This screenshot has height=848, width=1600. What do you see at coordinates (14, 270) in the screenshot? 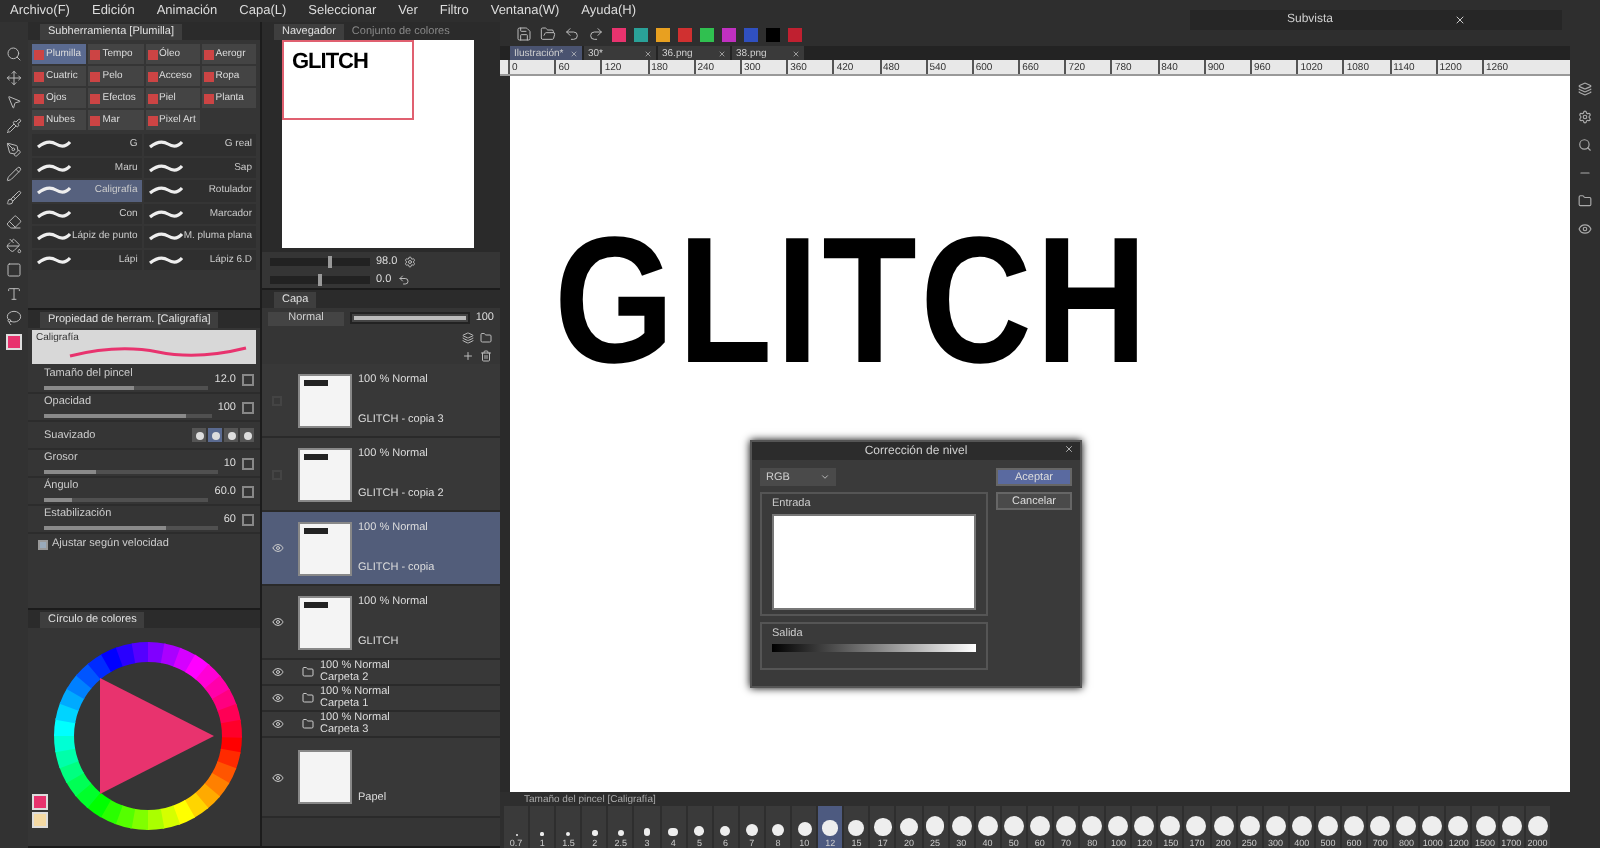
I see `rectangle-icon` at bounding box center [14, 270].